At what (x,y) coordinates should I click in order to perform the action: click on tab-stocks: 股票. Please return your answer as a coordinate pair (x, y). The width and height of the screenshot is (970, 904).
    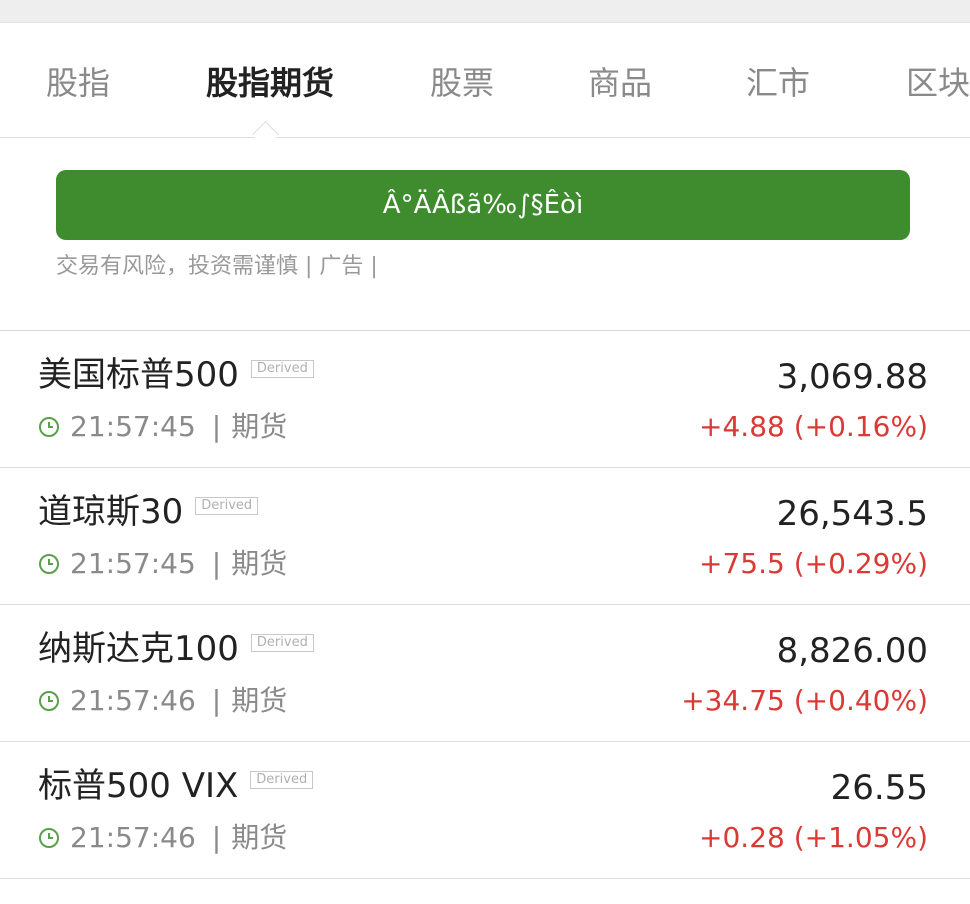
    Looking at the image, I should click on (462, 83).